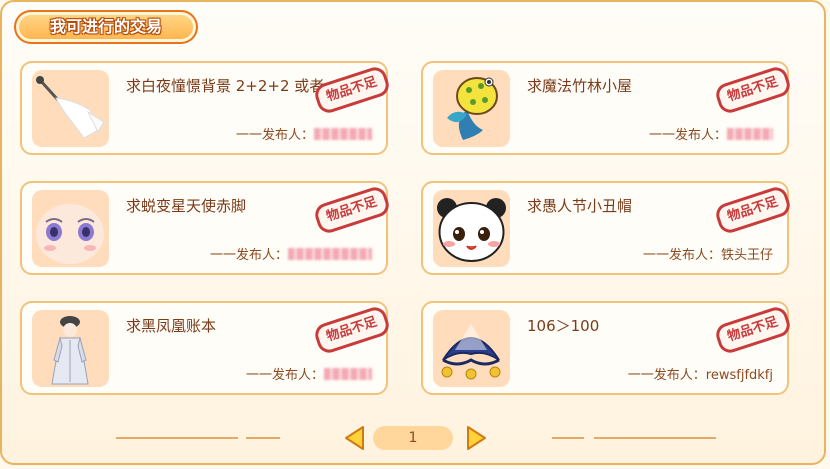  What do you see at coordinates (206, 348) in the screenshot?
I see `trade-card: 求黑凤凰账本 一一发布人： 物品不足` at bounding box center [206, 348].